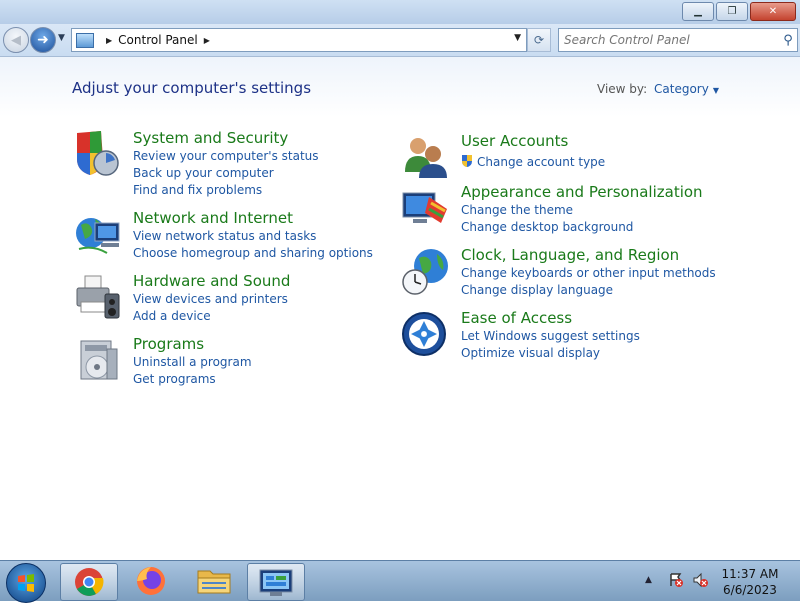 This screenshot has height=606, width=800. I want to click on appearance-icon, so click(426, 208).